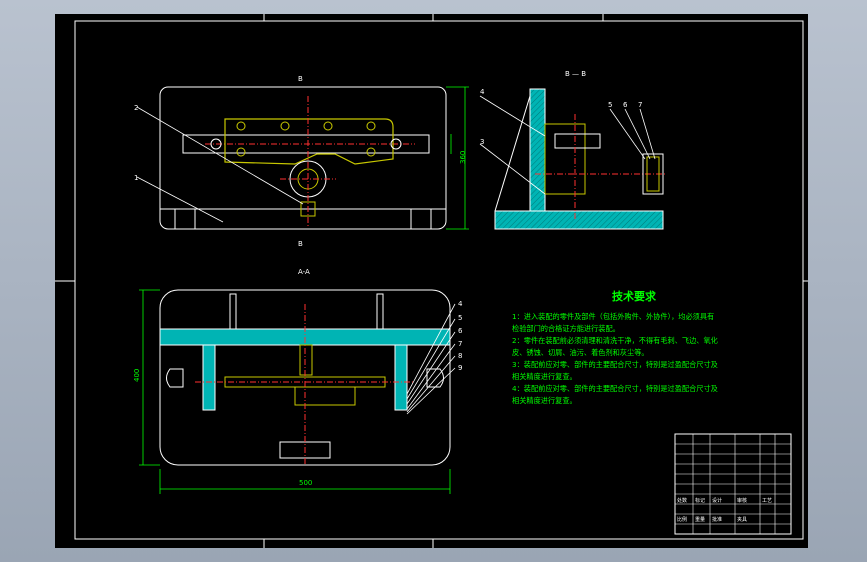 The width and height of the screenshot is (867, 562). I want to click on title-block, so click(733, 484).